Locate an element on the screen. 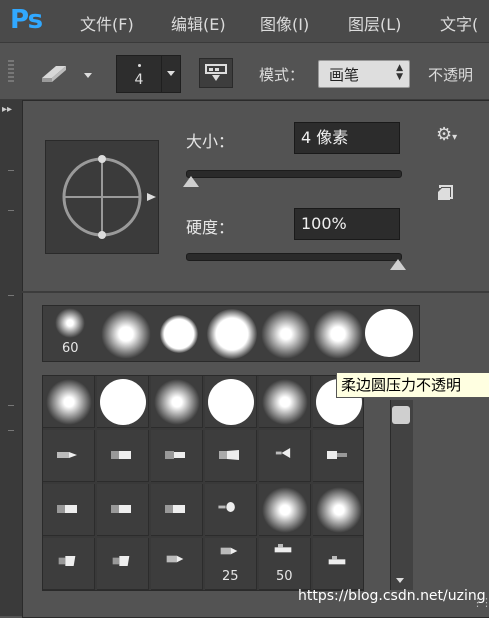 The image size is (489, 618). select-arrows-icon: ▲ ▼ is located at coordinates (399, 72).